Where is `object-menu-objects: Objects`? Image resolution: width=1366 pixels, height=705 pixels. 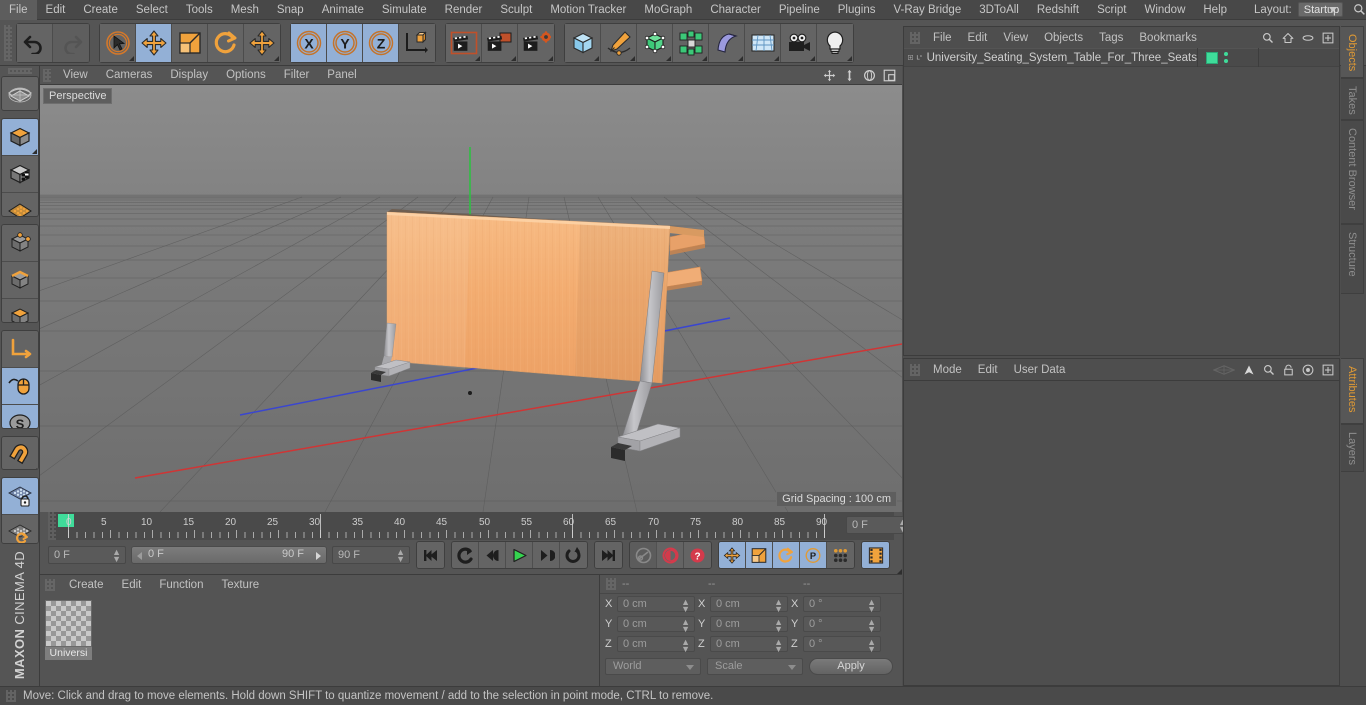
object-menu-objects: Objects is located at coordinates (1063, 38).